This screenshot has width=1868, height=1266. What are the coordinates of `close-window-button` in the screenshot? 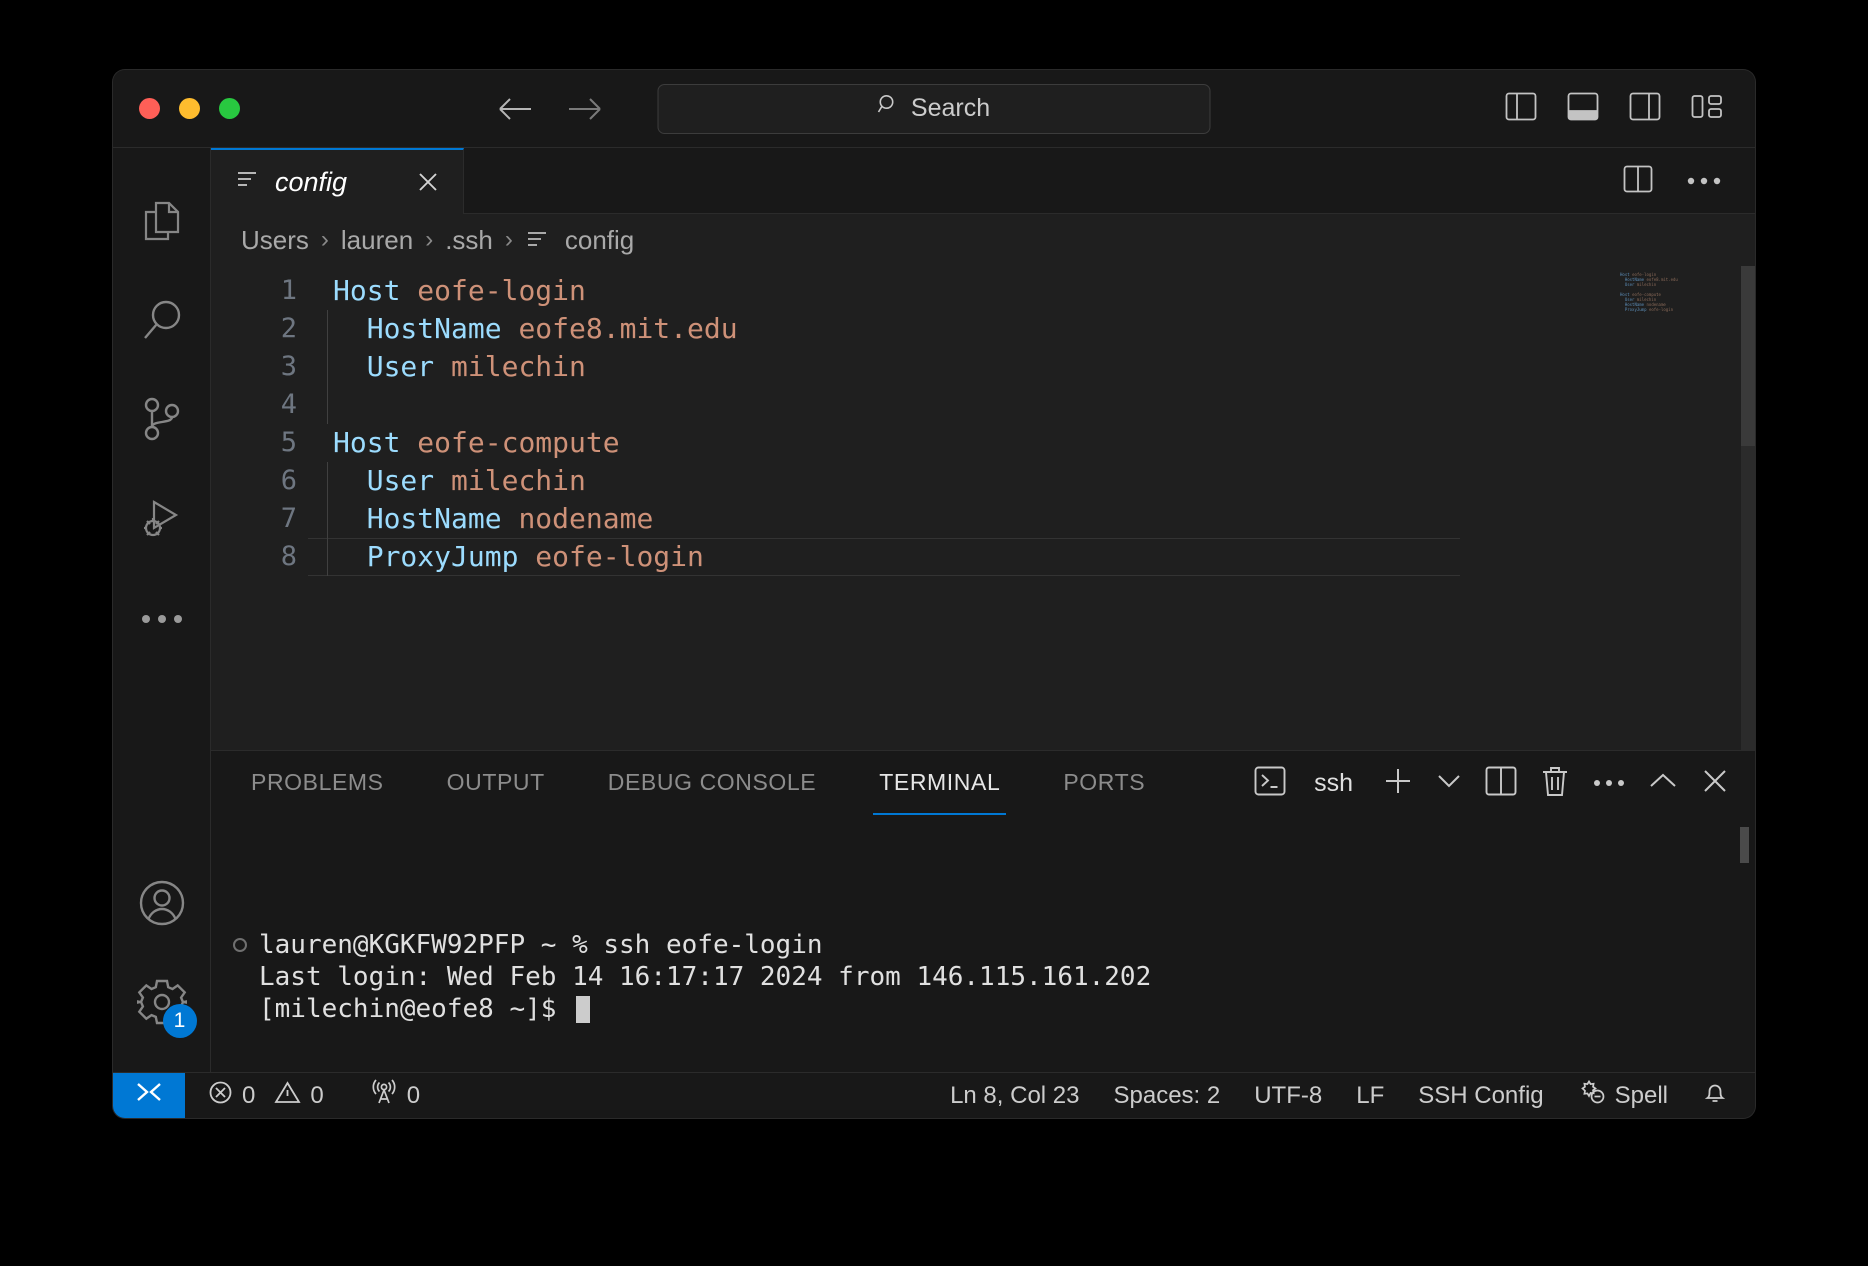 It's located at (149, 108).